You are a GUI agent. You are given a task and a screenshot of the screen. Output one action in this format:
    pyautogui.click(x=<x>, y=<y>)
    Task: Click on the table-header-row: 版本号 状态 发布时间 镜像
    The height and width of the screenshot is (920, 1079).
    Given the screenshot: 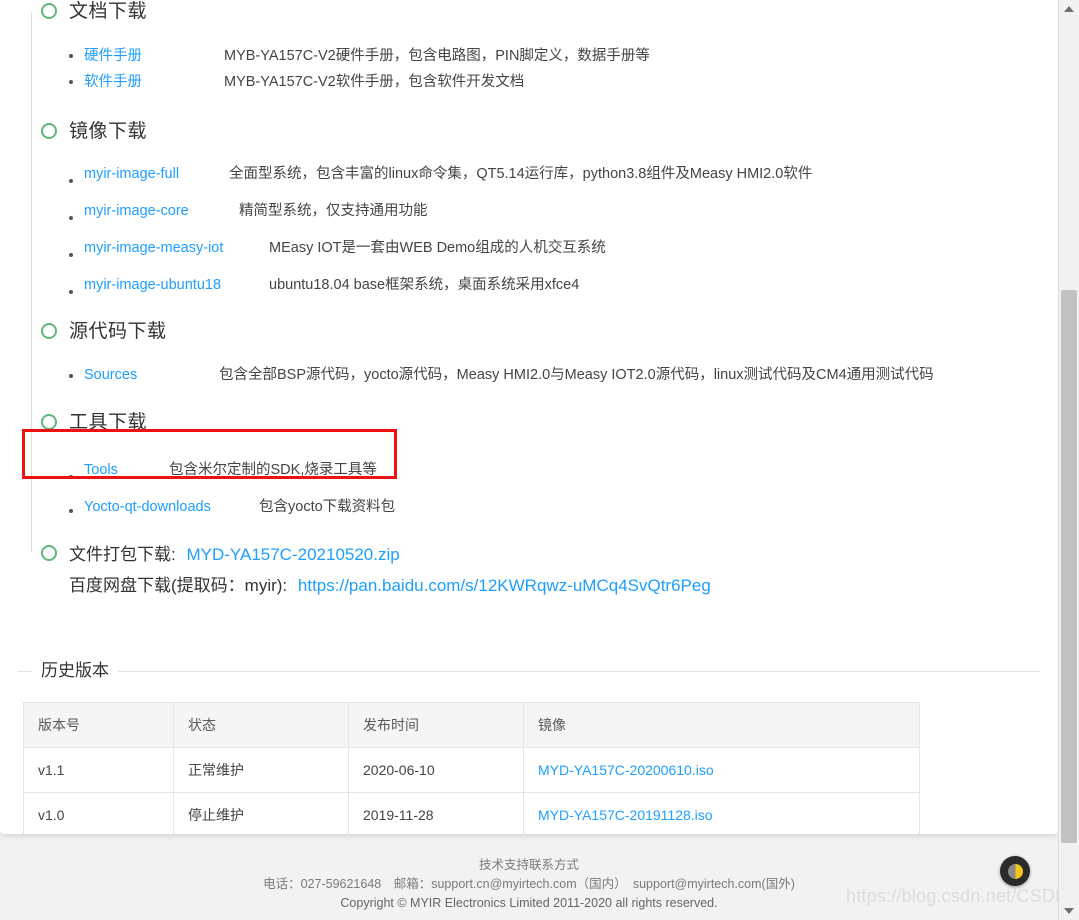 What is the action you would take?
    pyautogui.click(x=471, y=725)
    